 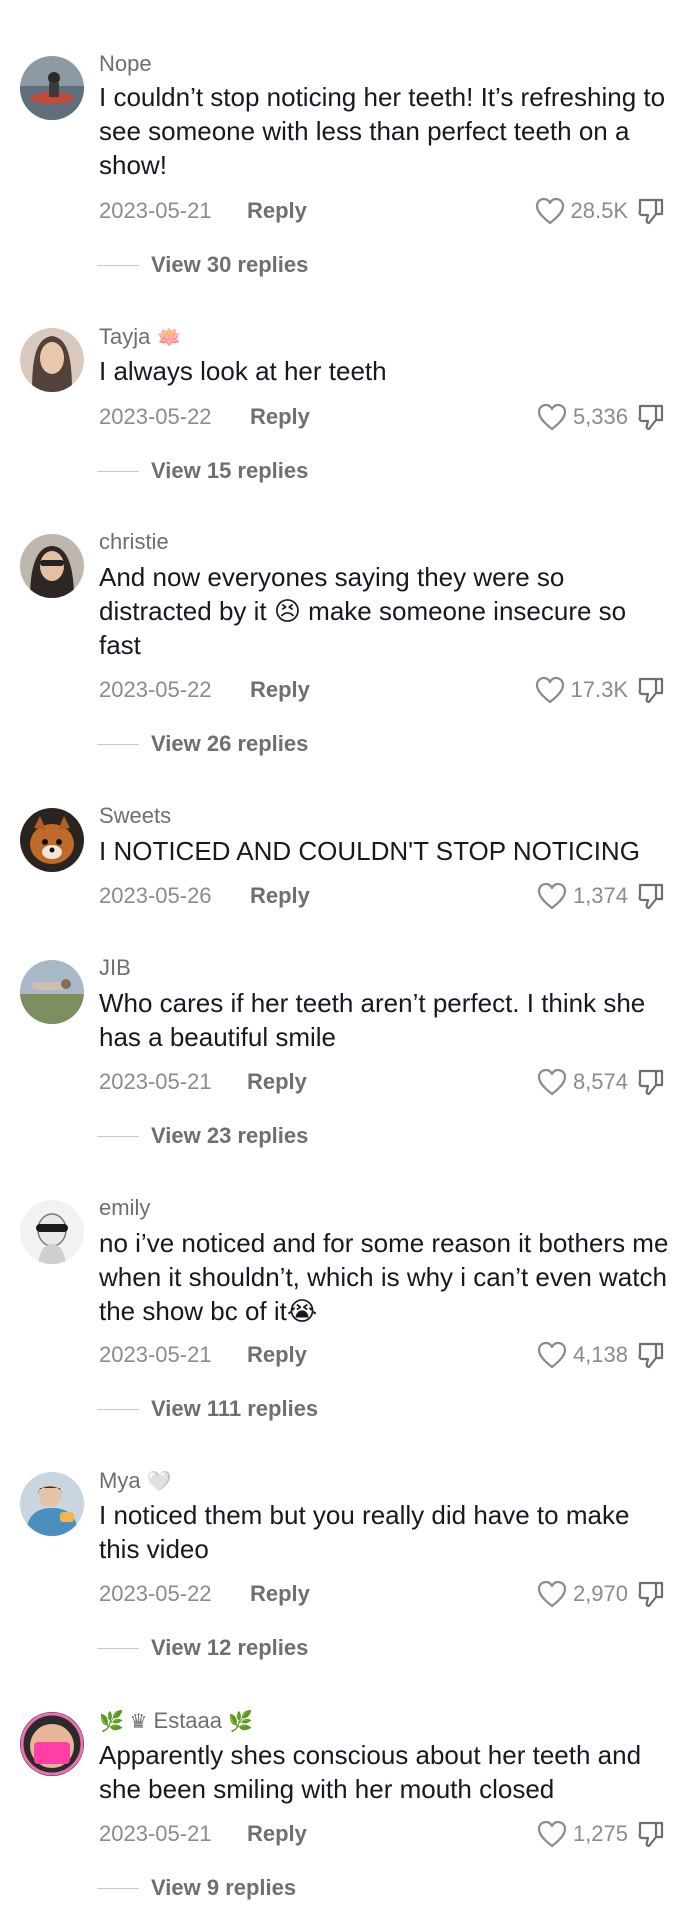 I want to click on comment-text: I always look at her teeth, so click(x=243, y=371).